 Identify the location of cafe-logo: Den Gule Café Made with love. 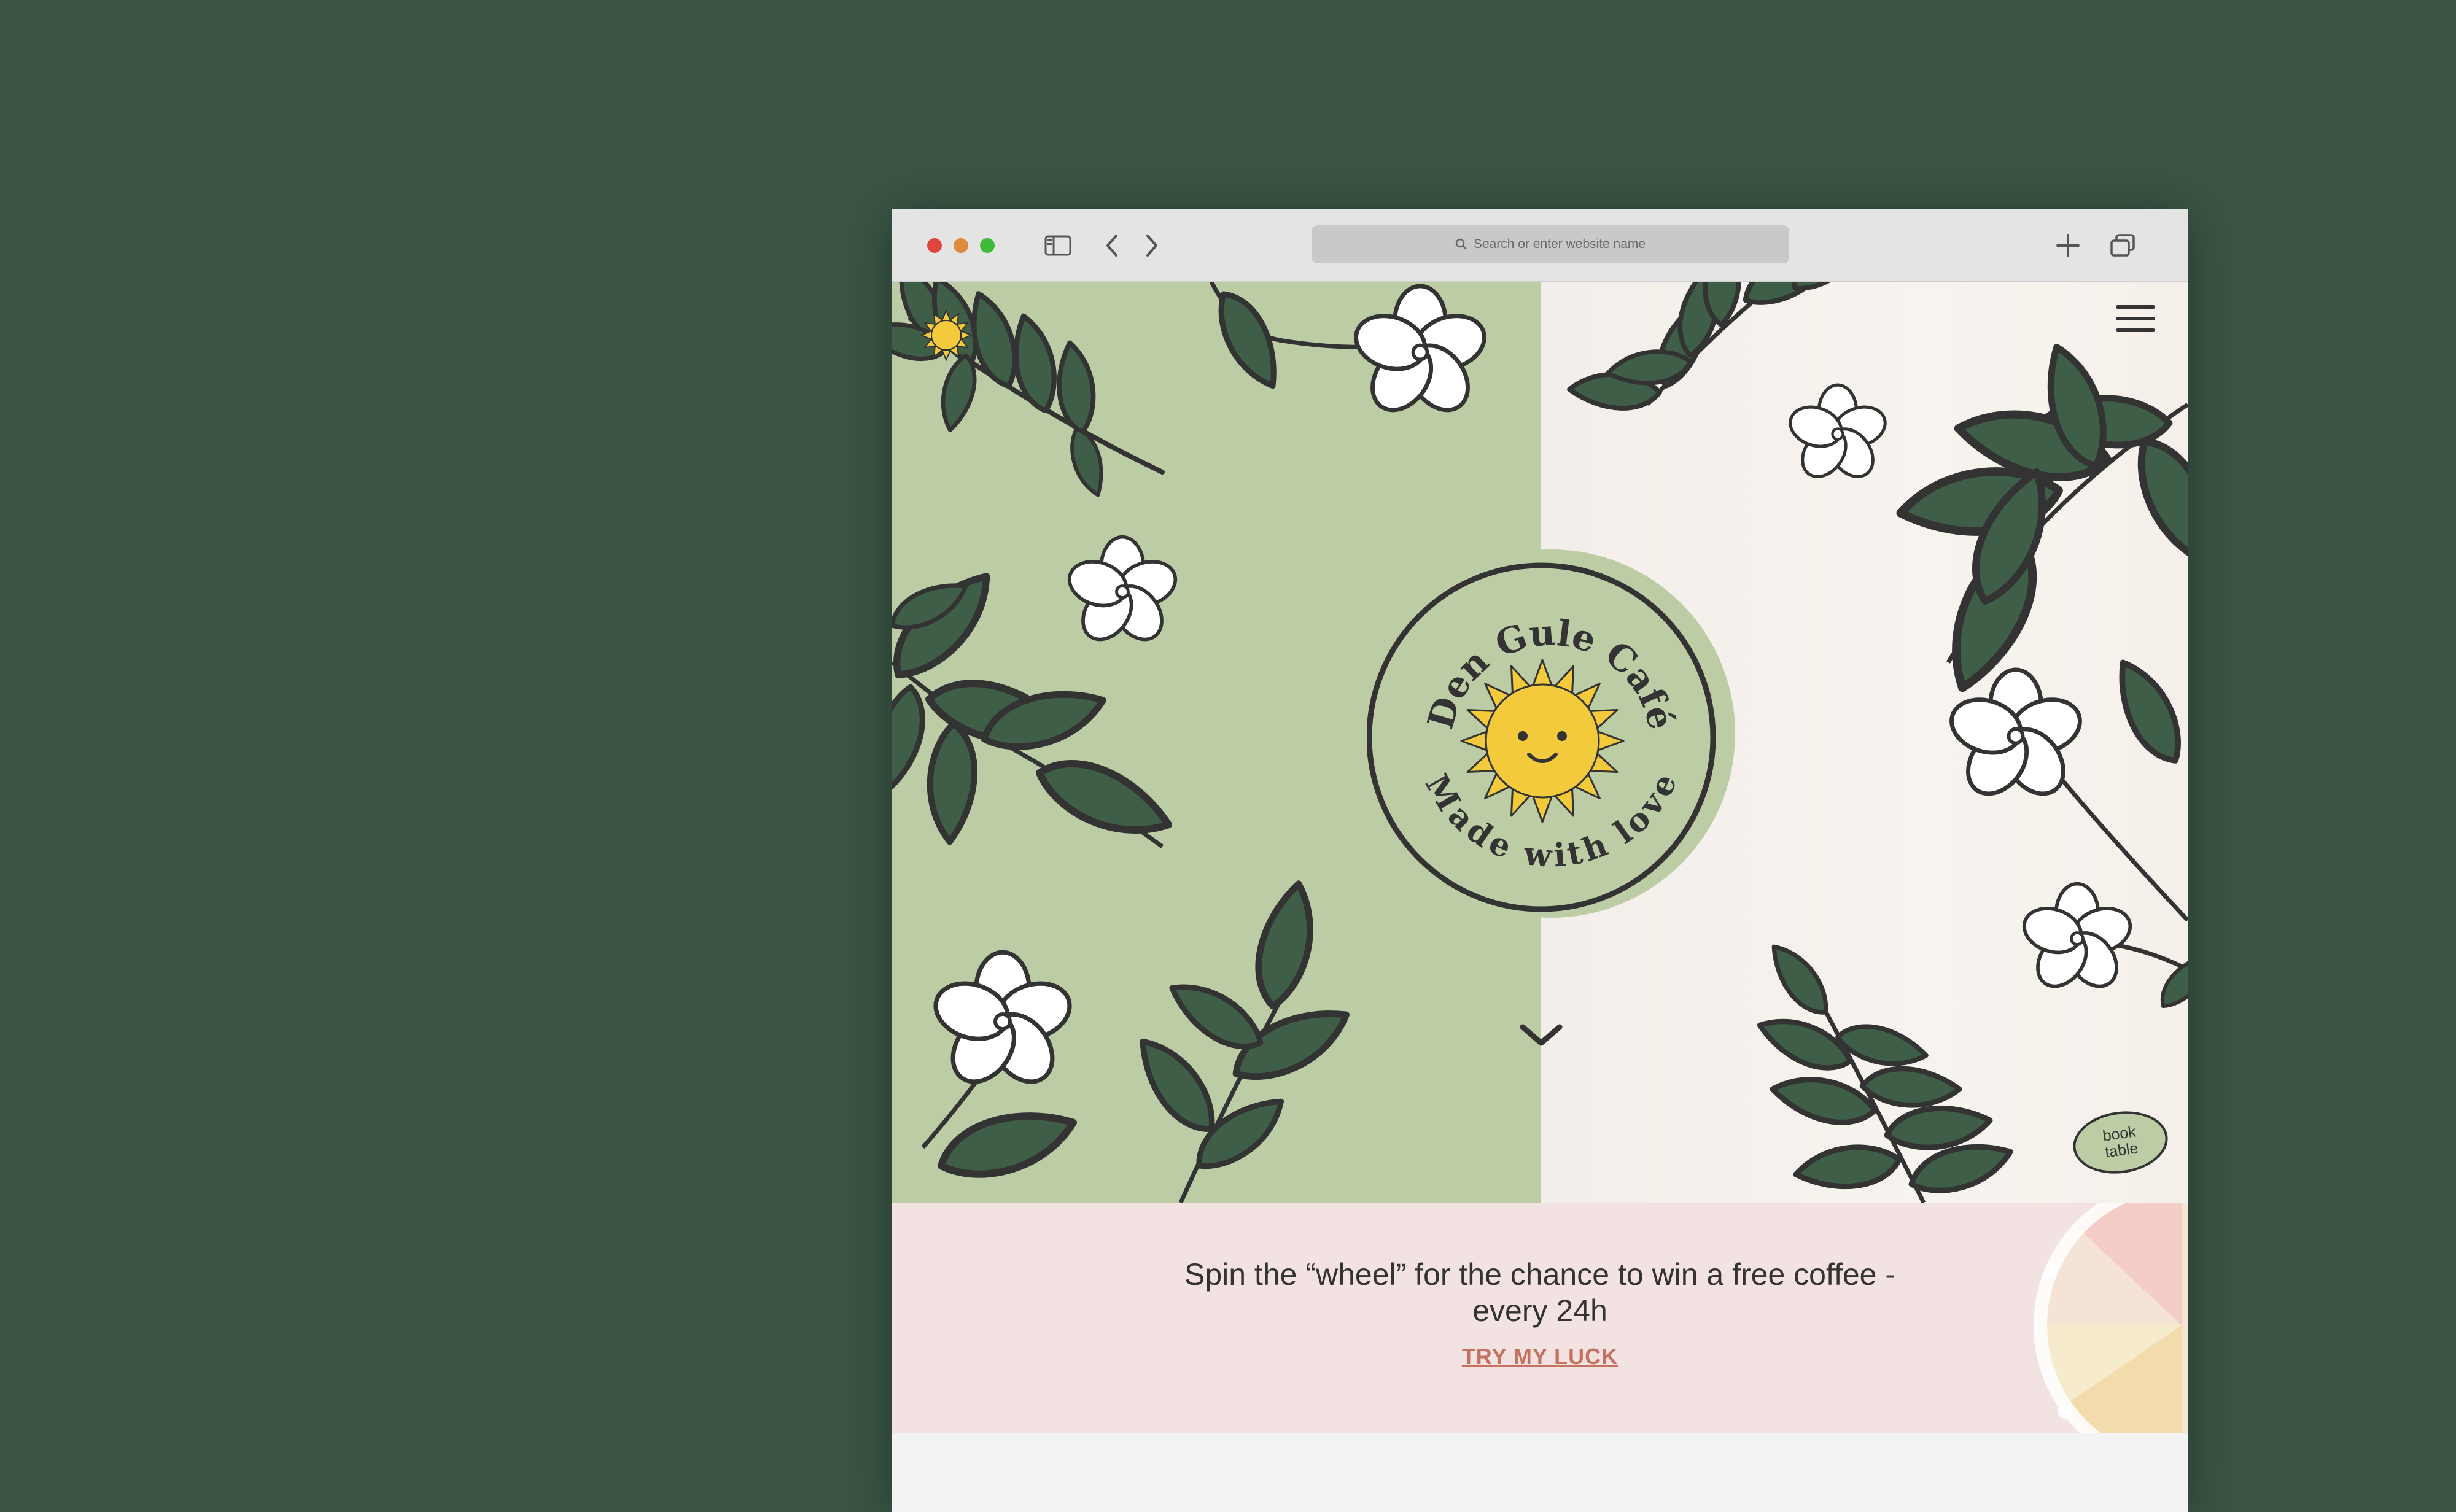
(1550, 733).